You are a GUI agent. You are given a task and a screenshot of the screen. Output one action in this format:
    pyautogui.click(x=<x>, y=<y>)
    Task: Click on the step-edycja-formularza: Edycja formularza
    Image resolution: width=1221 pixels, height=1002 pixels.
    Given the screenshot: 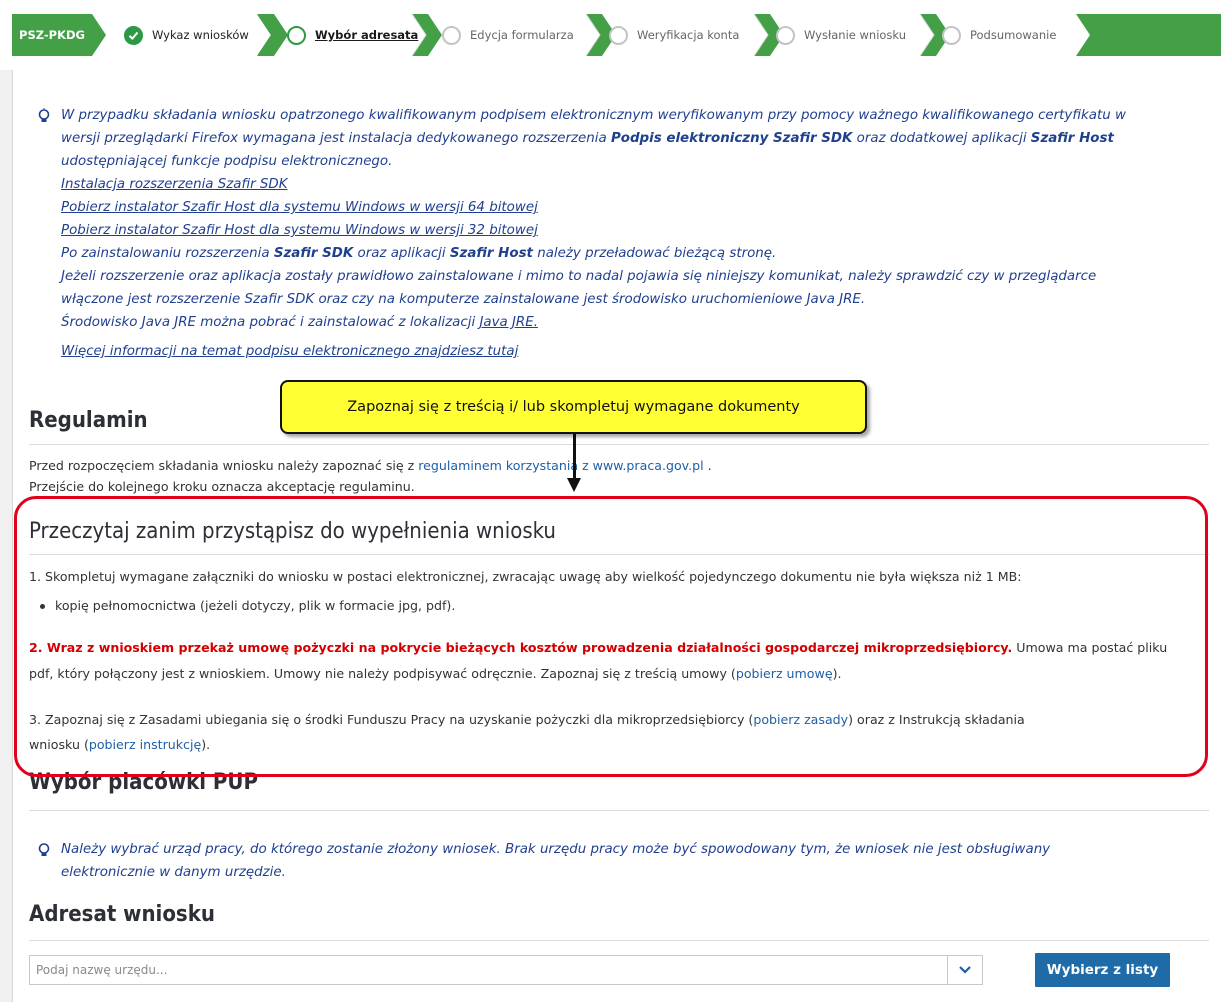 What is the action you would take?
    pyautogui.click(x=508, y=35)
    